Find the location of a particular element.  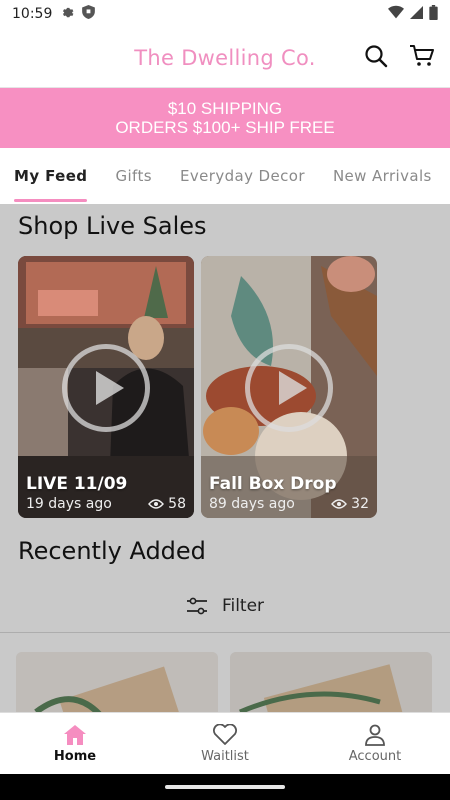

status-time: 10:59 is located at coordinates (32, 14).